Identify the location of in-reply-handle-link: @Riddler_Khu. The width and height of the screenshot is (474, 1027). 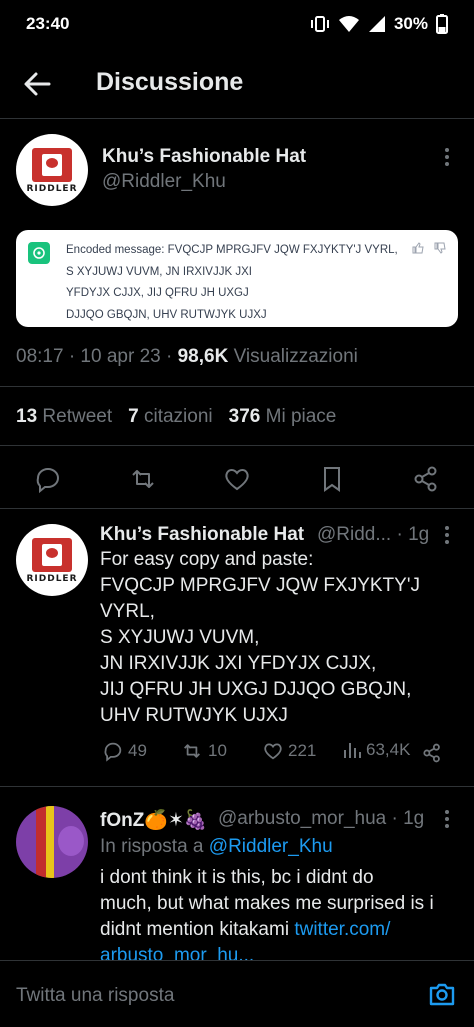
(271, 846).